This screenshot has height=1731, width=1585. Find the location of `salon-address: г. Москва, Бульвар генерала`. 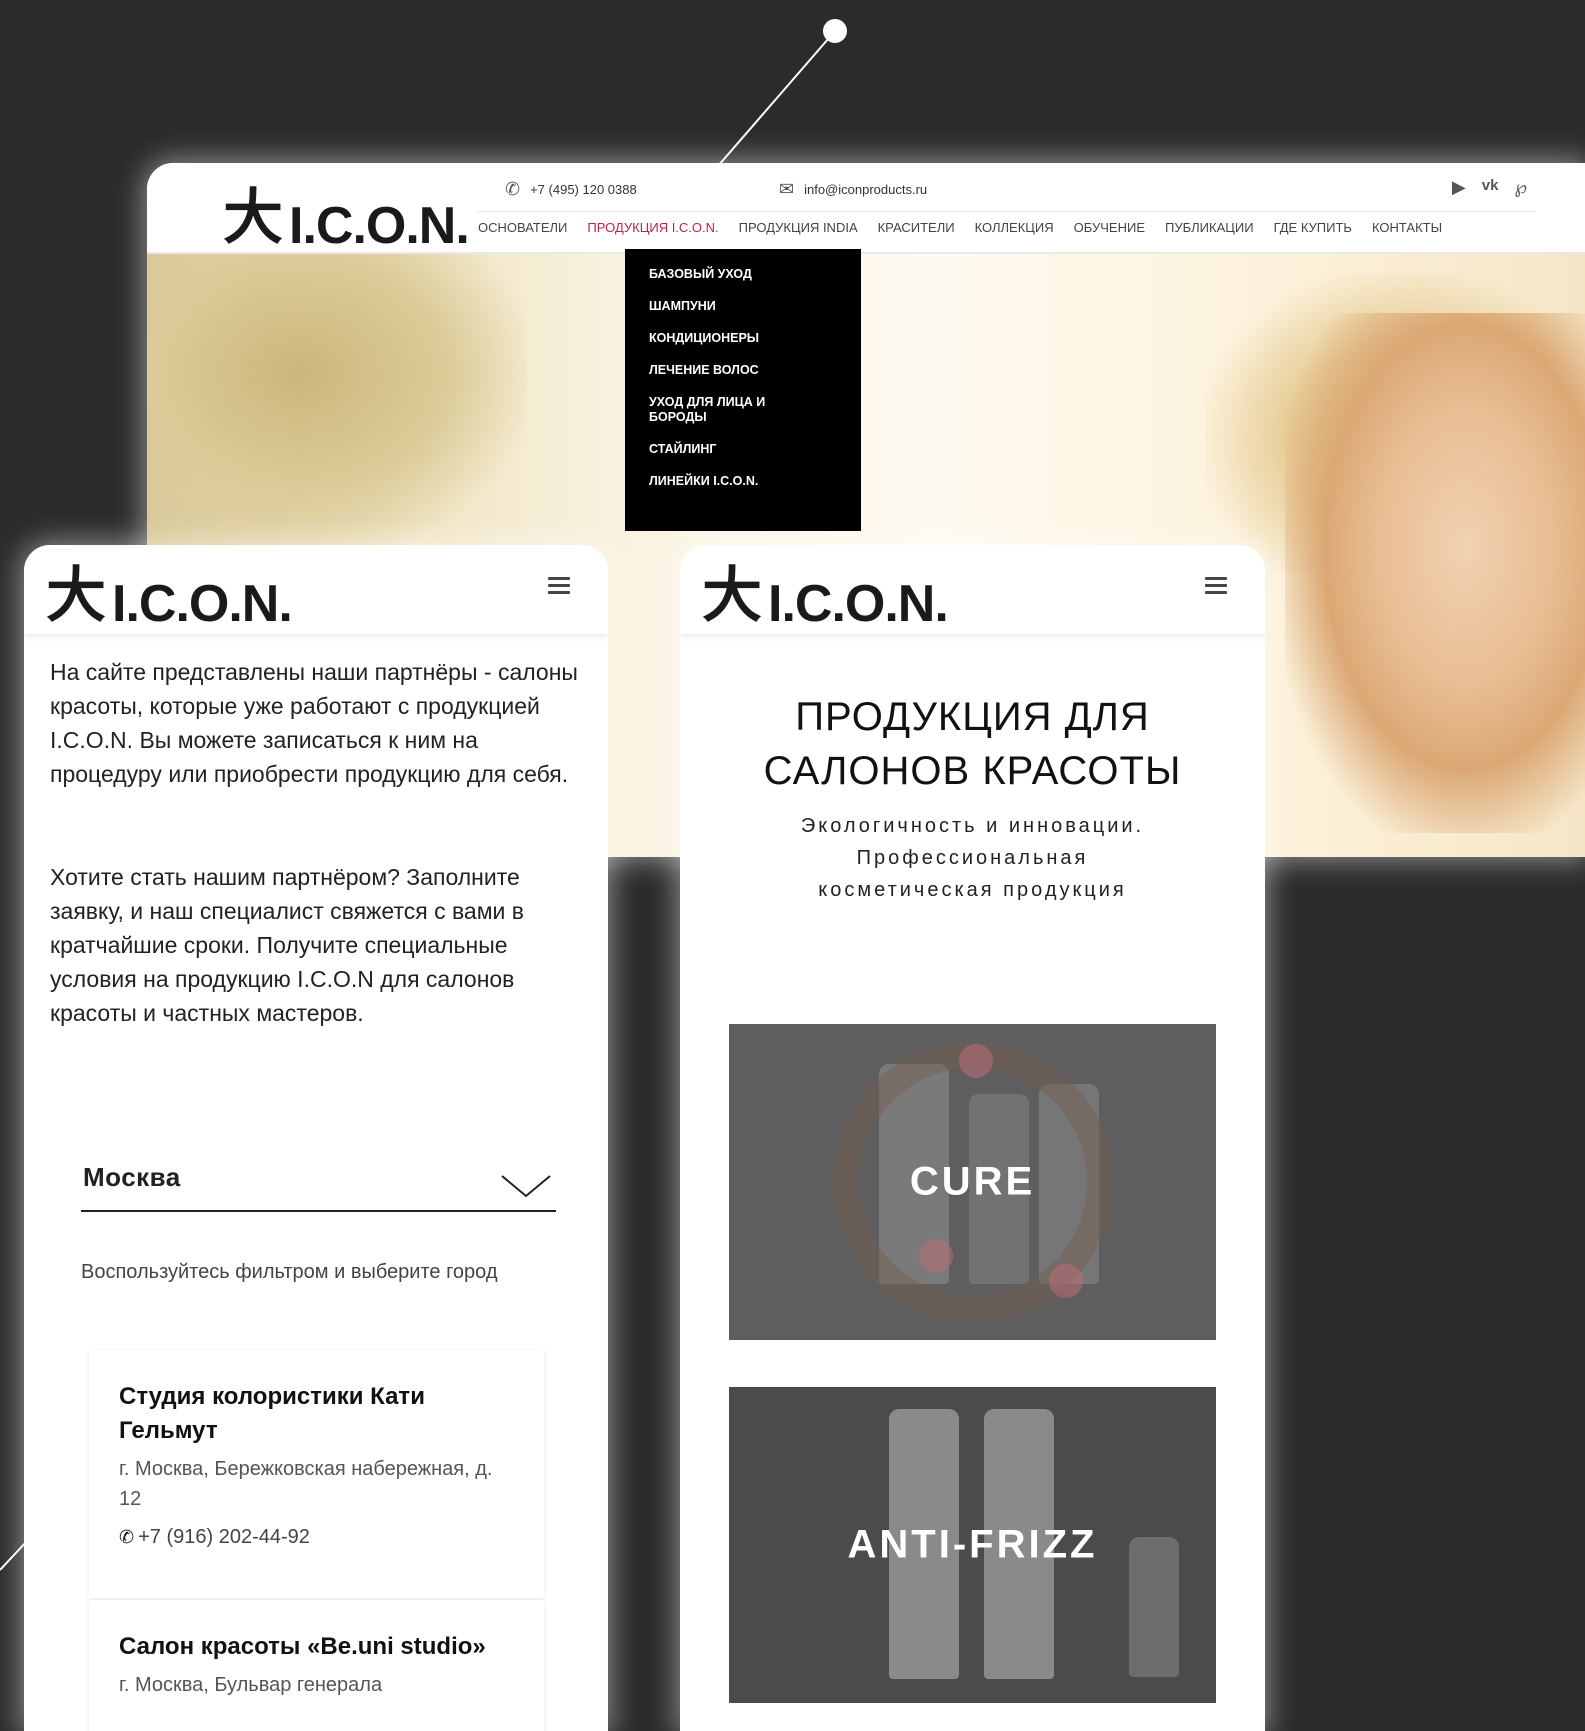

salon-address: г. Москва, Бульвар генерала is located at coordinates (251, 1685).